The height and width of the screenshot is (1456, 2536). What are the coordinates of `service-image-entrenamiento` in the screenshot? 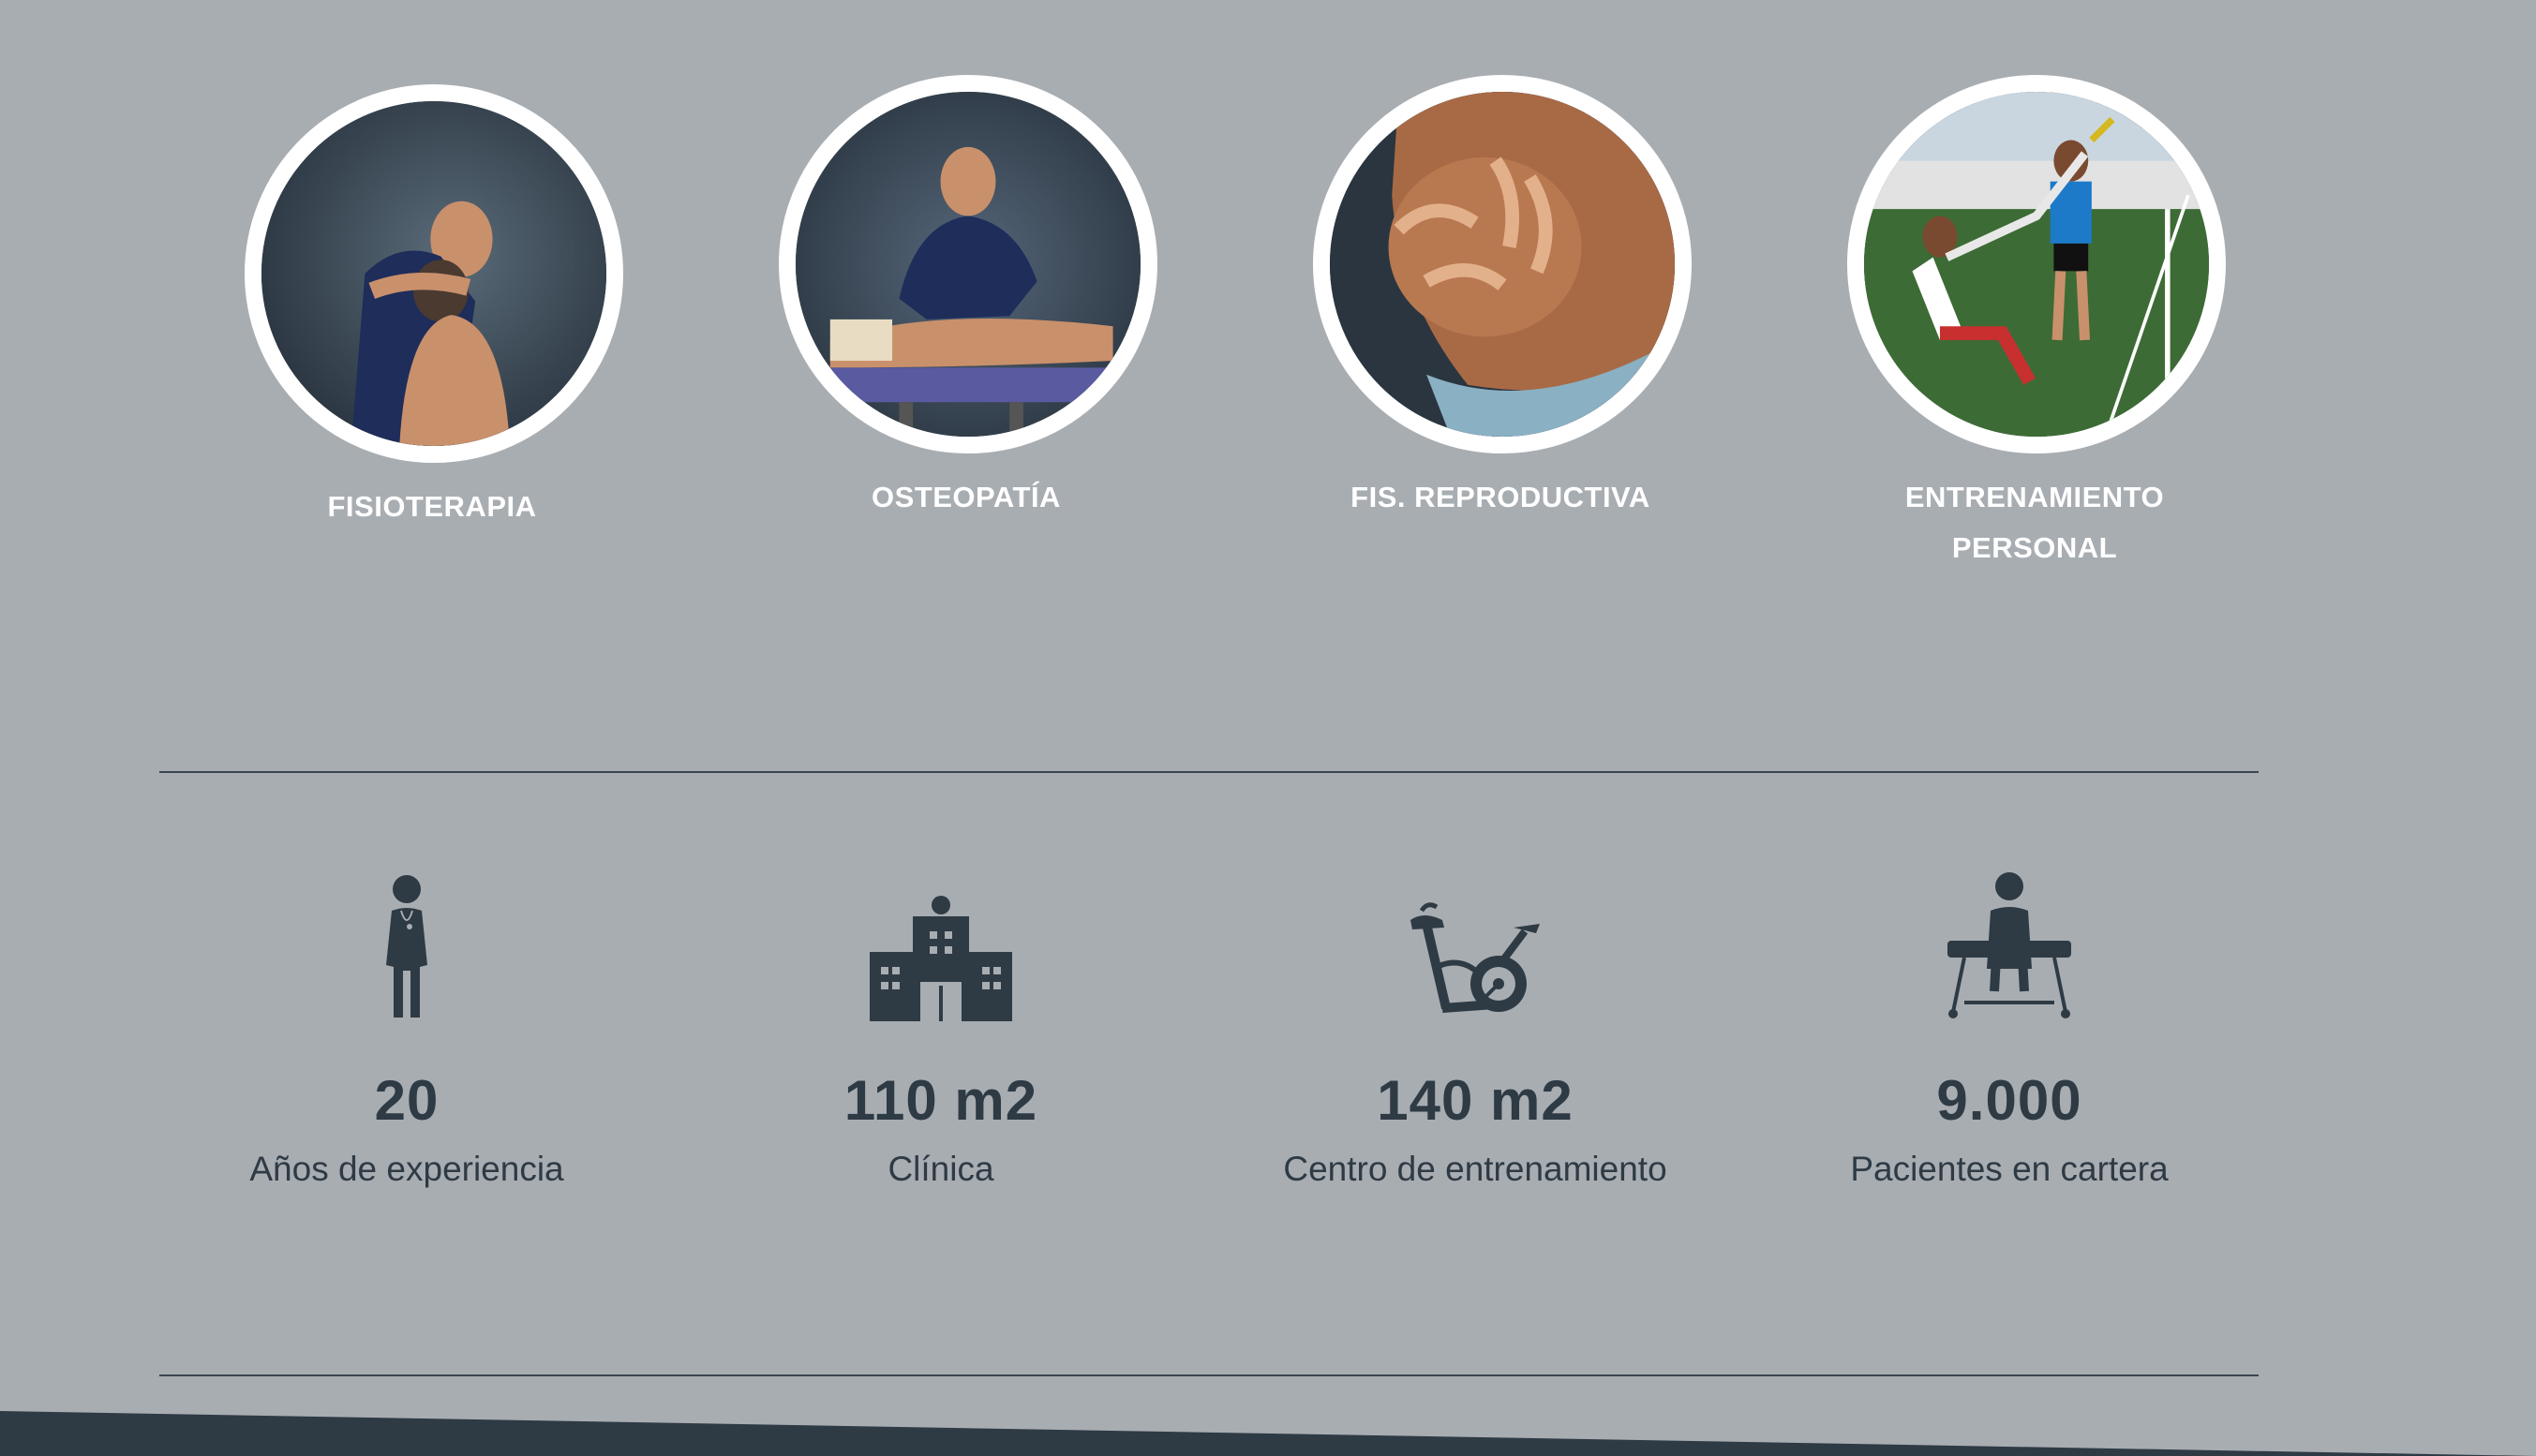 It's located at (2037, 264).